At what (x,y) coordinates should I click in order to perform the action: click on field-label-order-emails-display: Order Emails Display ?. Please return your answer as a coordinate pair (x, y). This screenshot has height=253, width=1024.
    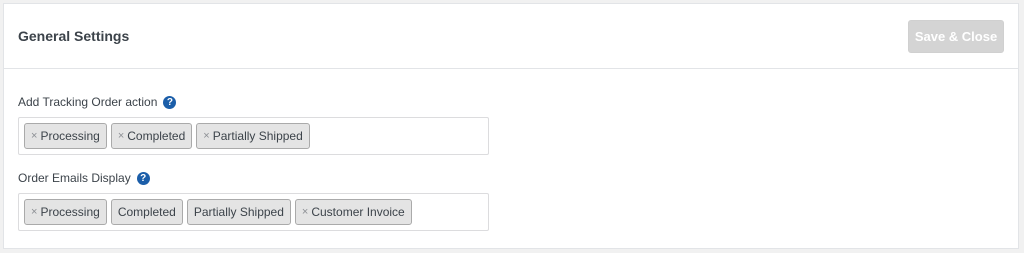
    Looking at the image, I should click on (84, 178).